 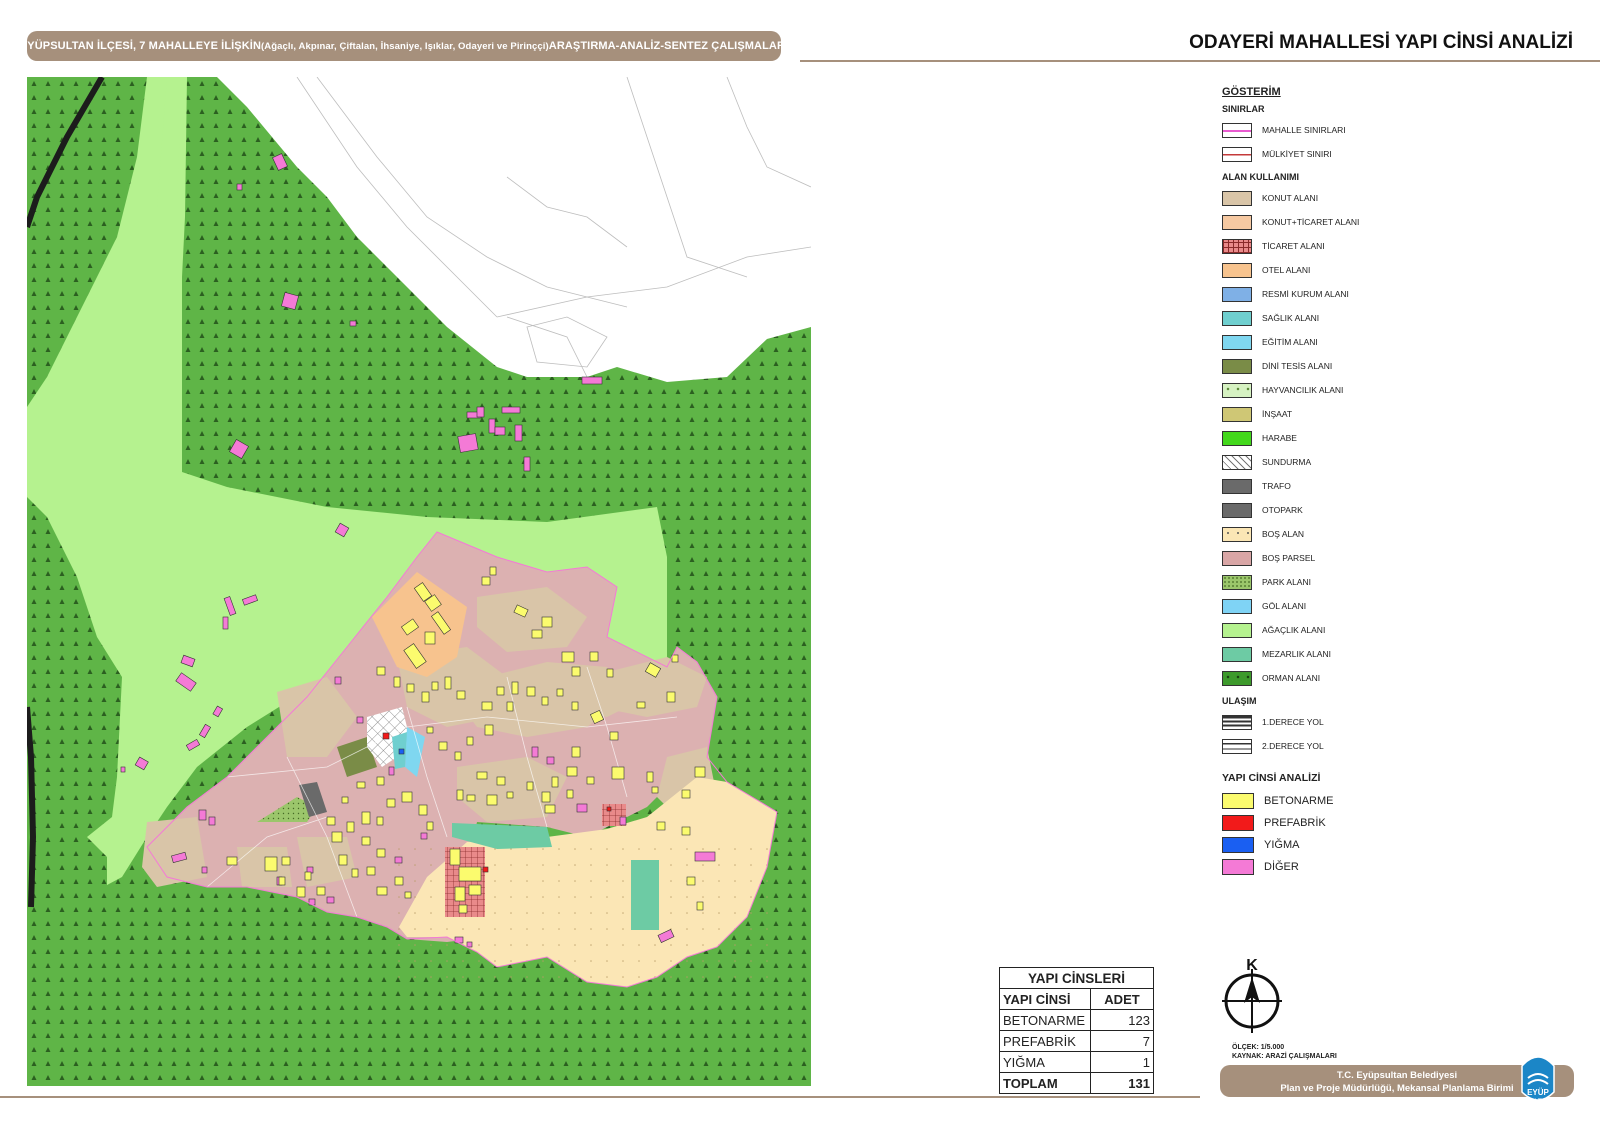 I want to click on legend-title: GÖSTERİM, so click(x=1251, y=92).